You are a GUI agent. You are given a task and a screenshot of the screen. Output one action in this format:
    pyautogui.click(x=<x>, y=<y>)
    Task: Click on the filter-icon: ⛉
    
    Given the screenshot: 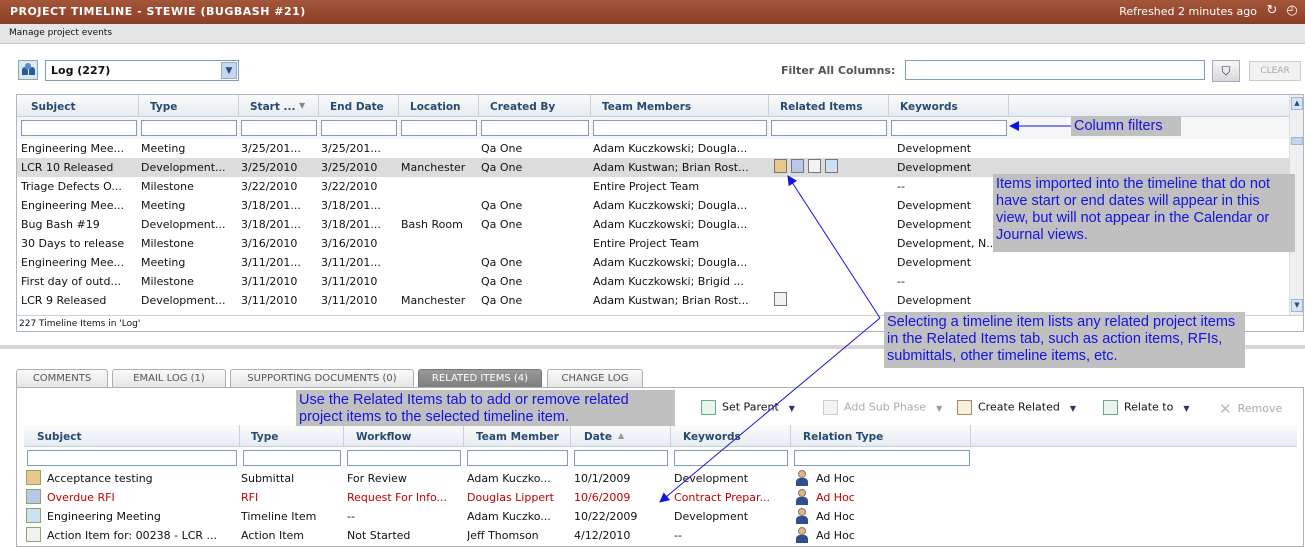 What is the action you would take?
    pyautogui.click(x=1226, y=71)
    